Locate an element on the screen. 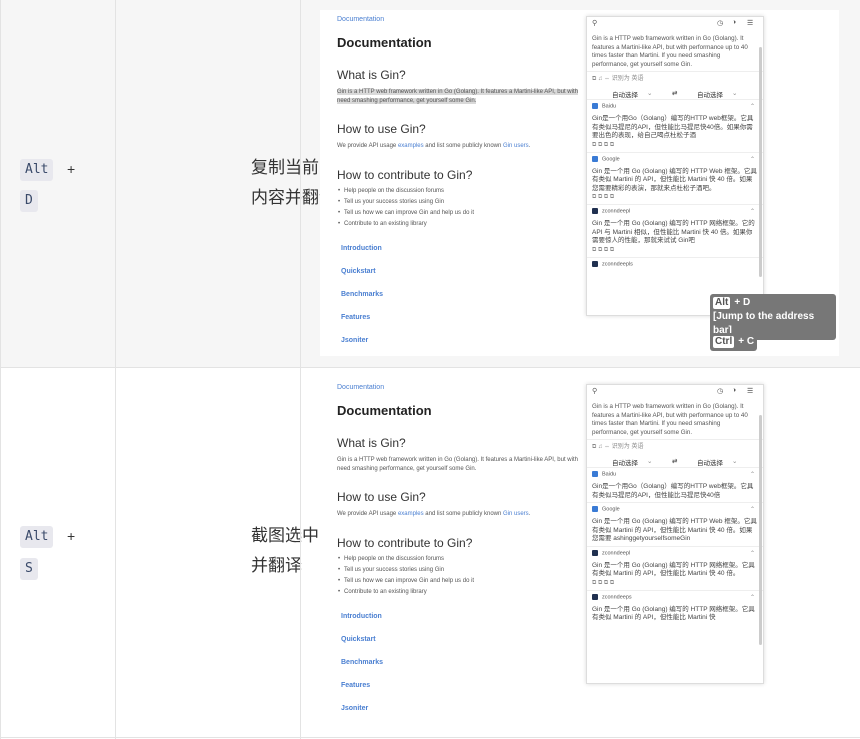 The image size is (860, 739). engine-header: zconndeepl ⌃ is located at coordinates (675, 554).